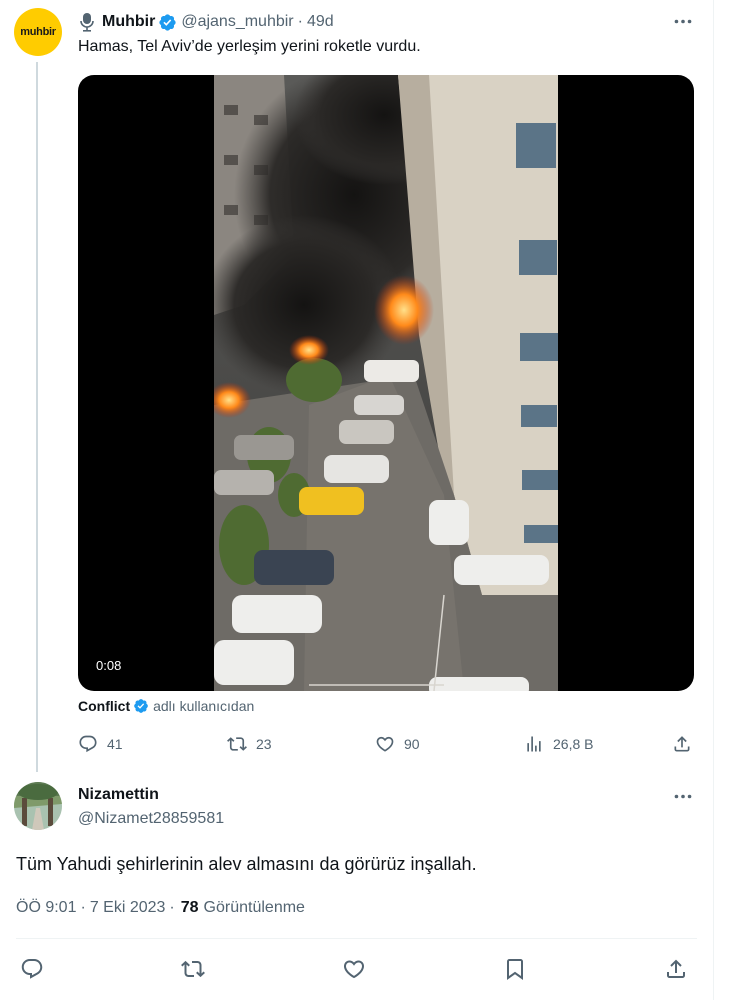 This screenshot has height=1000, width=733. I want to click on reply-button, so click(32, 969).